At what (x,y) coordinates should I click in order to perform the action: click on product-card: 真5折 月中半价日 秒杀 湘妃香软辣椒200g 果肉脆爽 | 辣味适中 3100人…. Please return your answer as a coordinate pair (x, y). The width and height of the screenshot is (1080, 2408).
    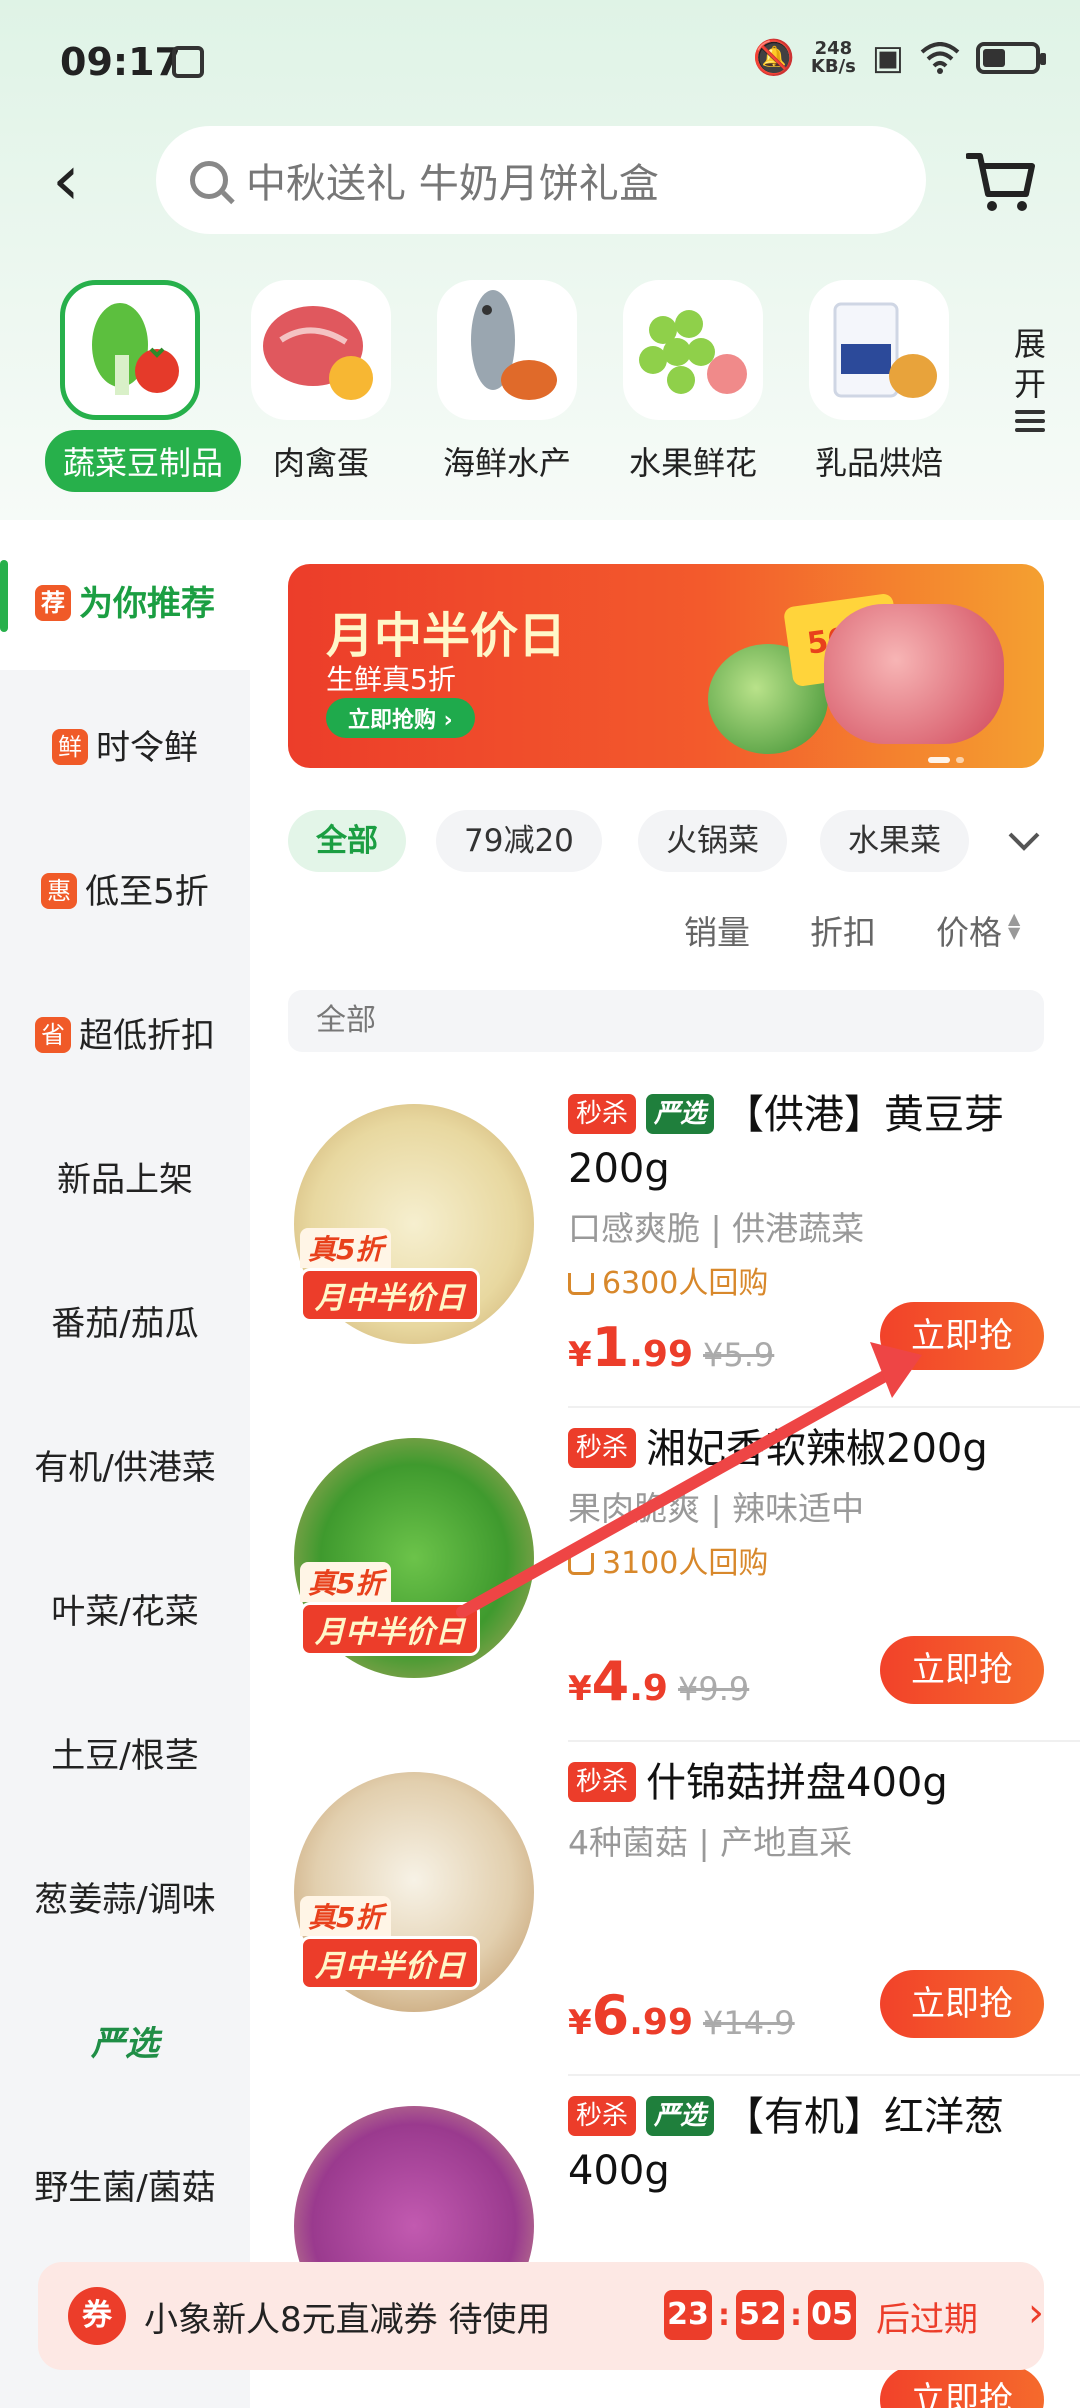
    Looking at the image, I should click on (684, 1575).